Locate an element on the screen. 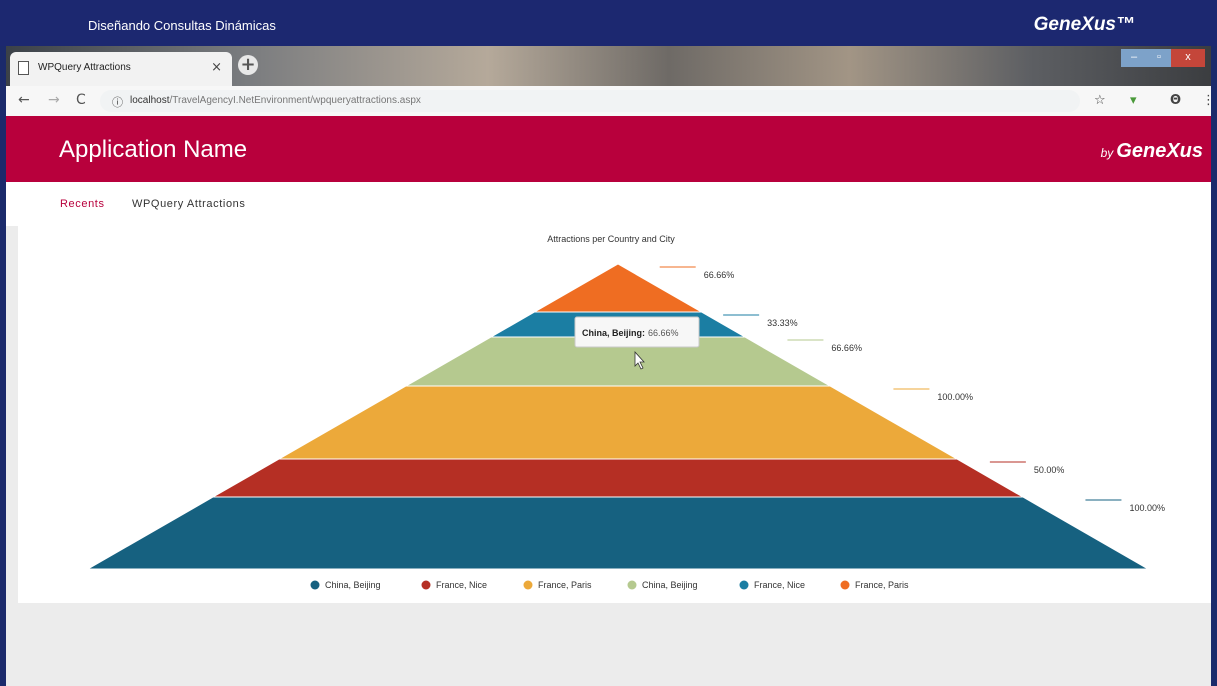 The image size is (1217, 686). tab-bar: WPQuery Attractions × + – ▫ x is located at coordinates (608, 66).